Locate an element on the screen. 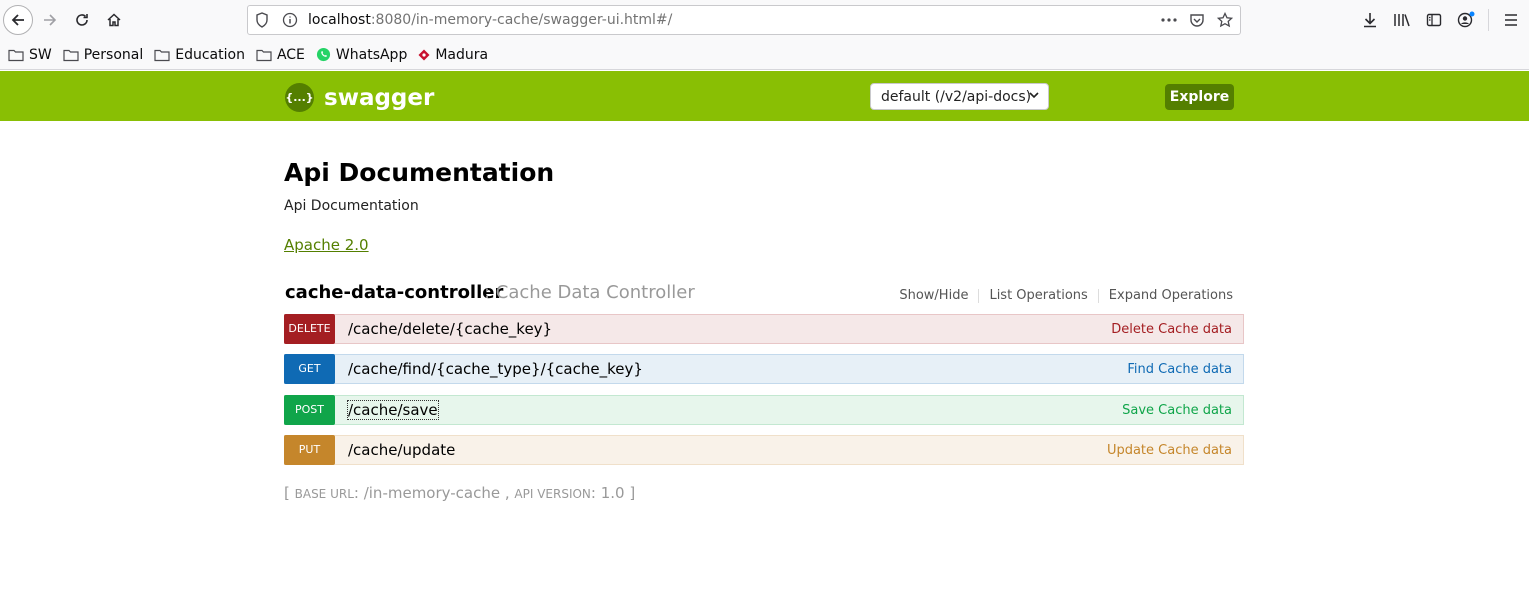 The image size is (1529, 594). http-method-badge: GET is located at coordinates (309, 368).